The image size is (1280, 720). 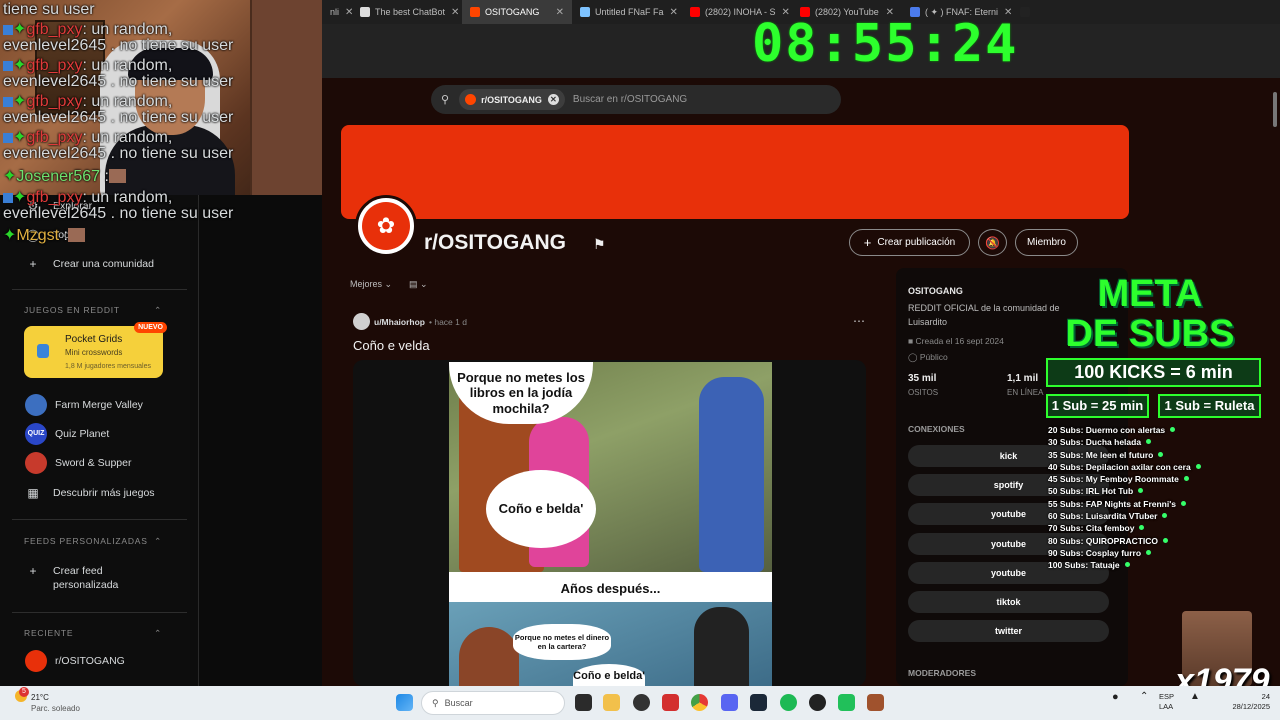 I want to click on browser-tab: nli ✕, so click(x=337, y=12).